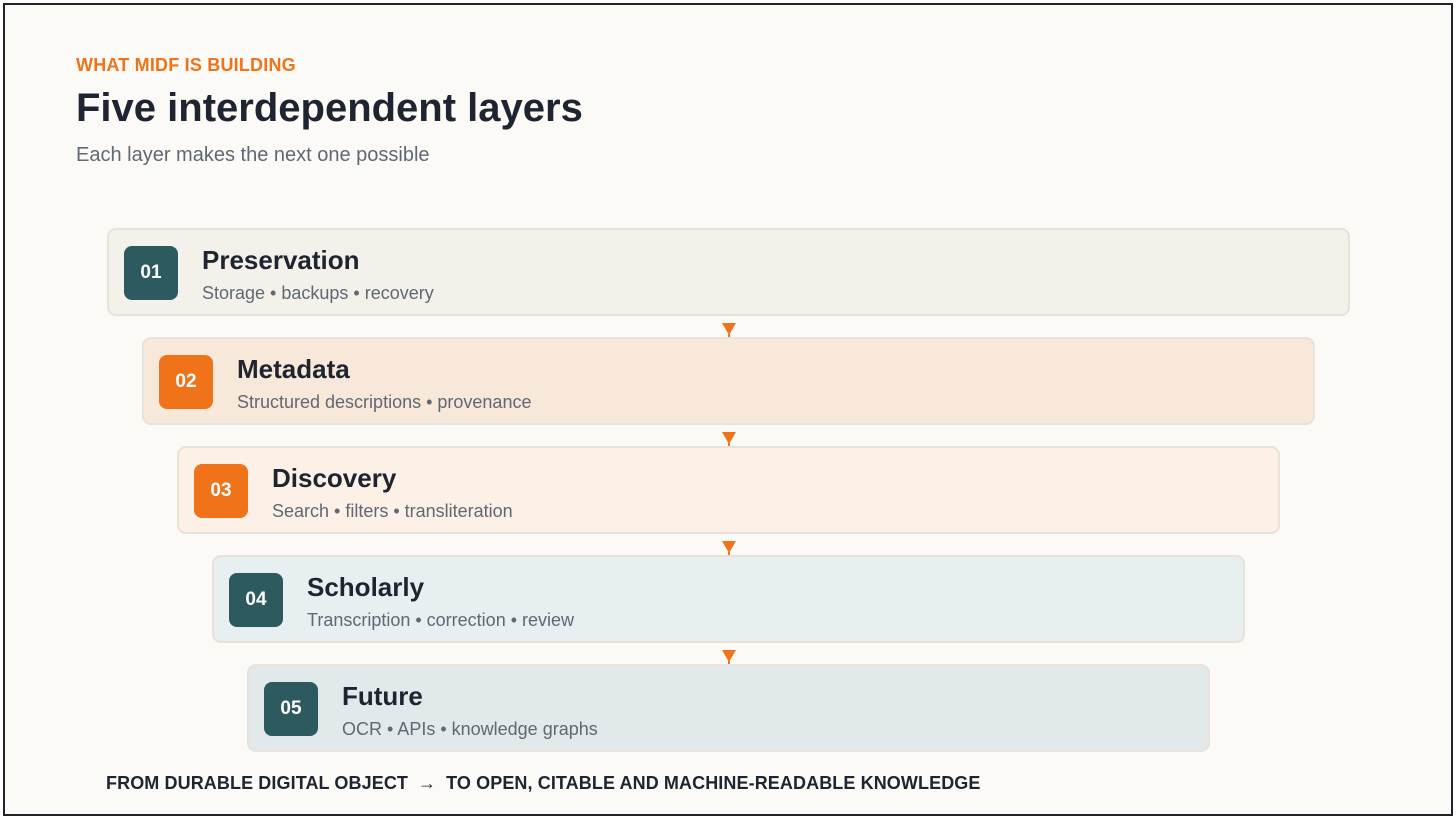 The image size is (1456, 819). What do you see at coordinates (392, 511) in the screenshot?
I see `layer-description: Search • filters • transliteration` at bounding box center [392, 511].